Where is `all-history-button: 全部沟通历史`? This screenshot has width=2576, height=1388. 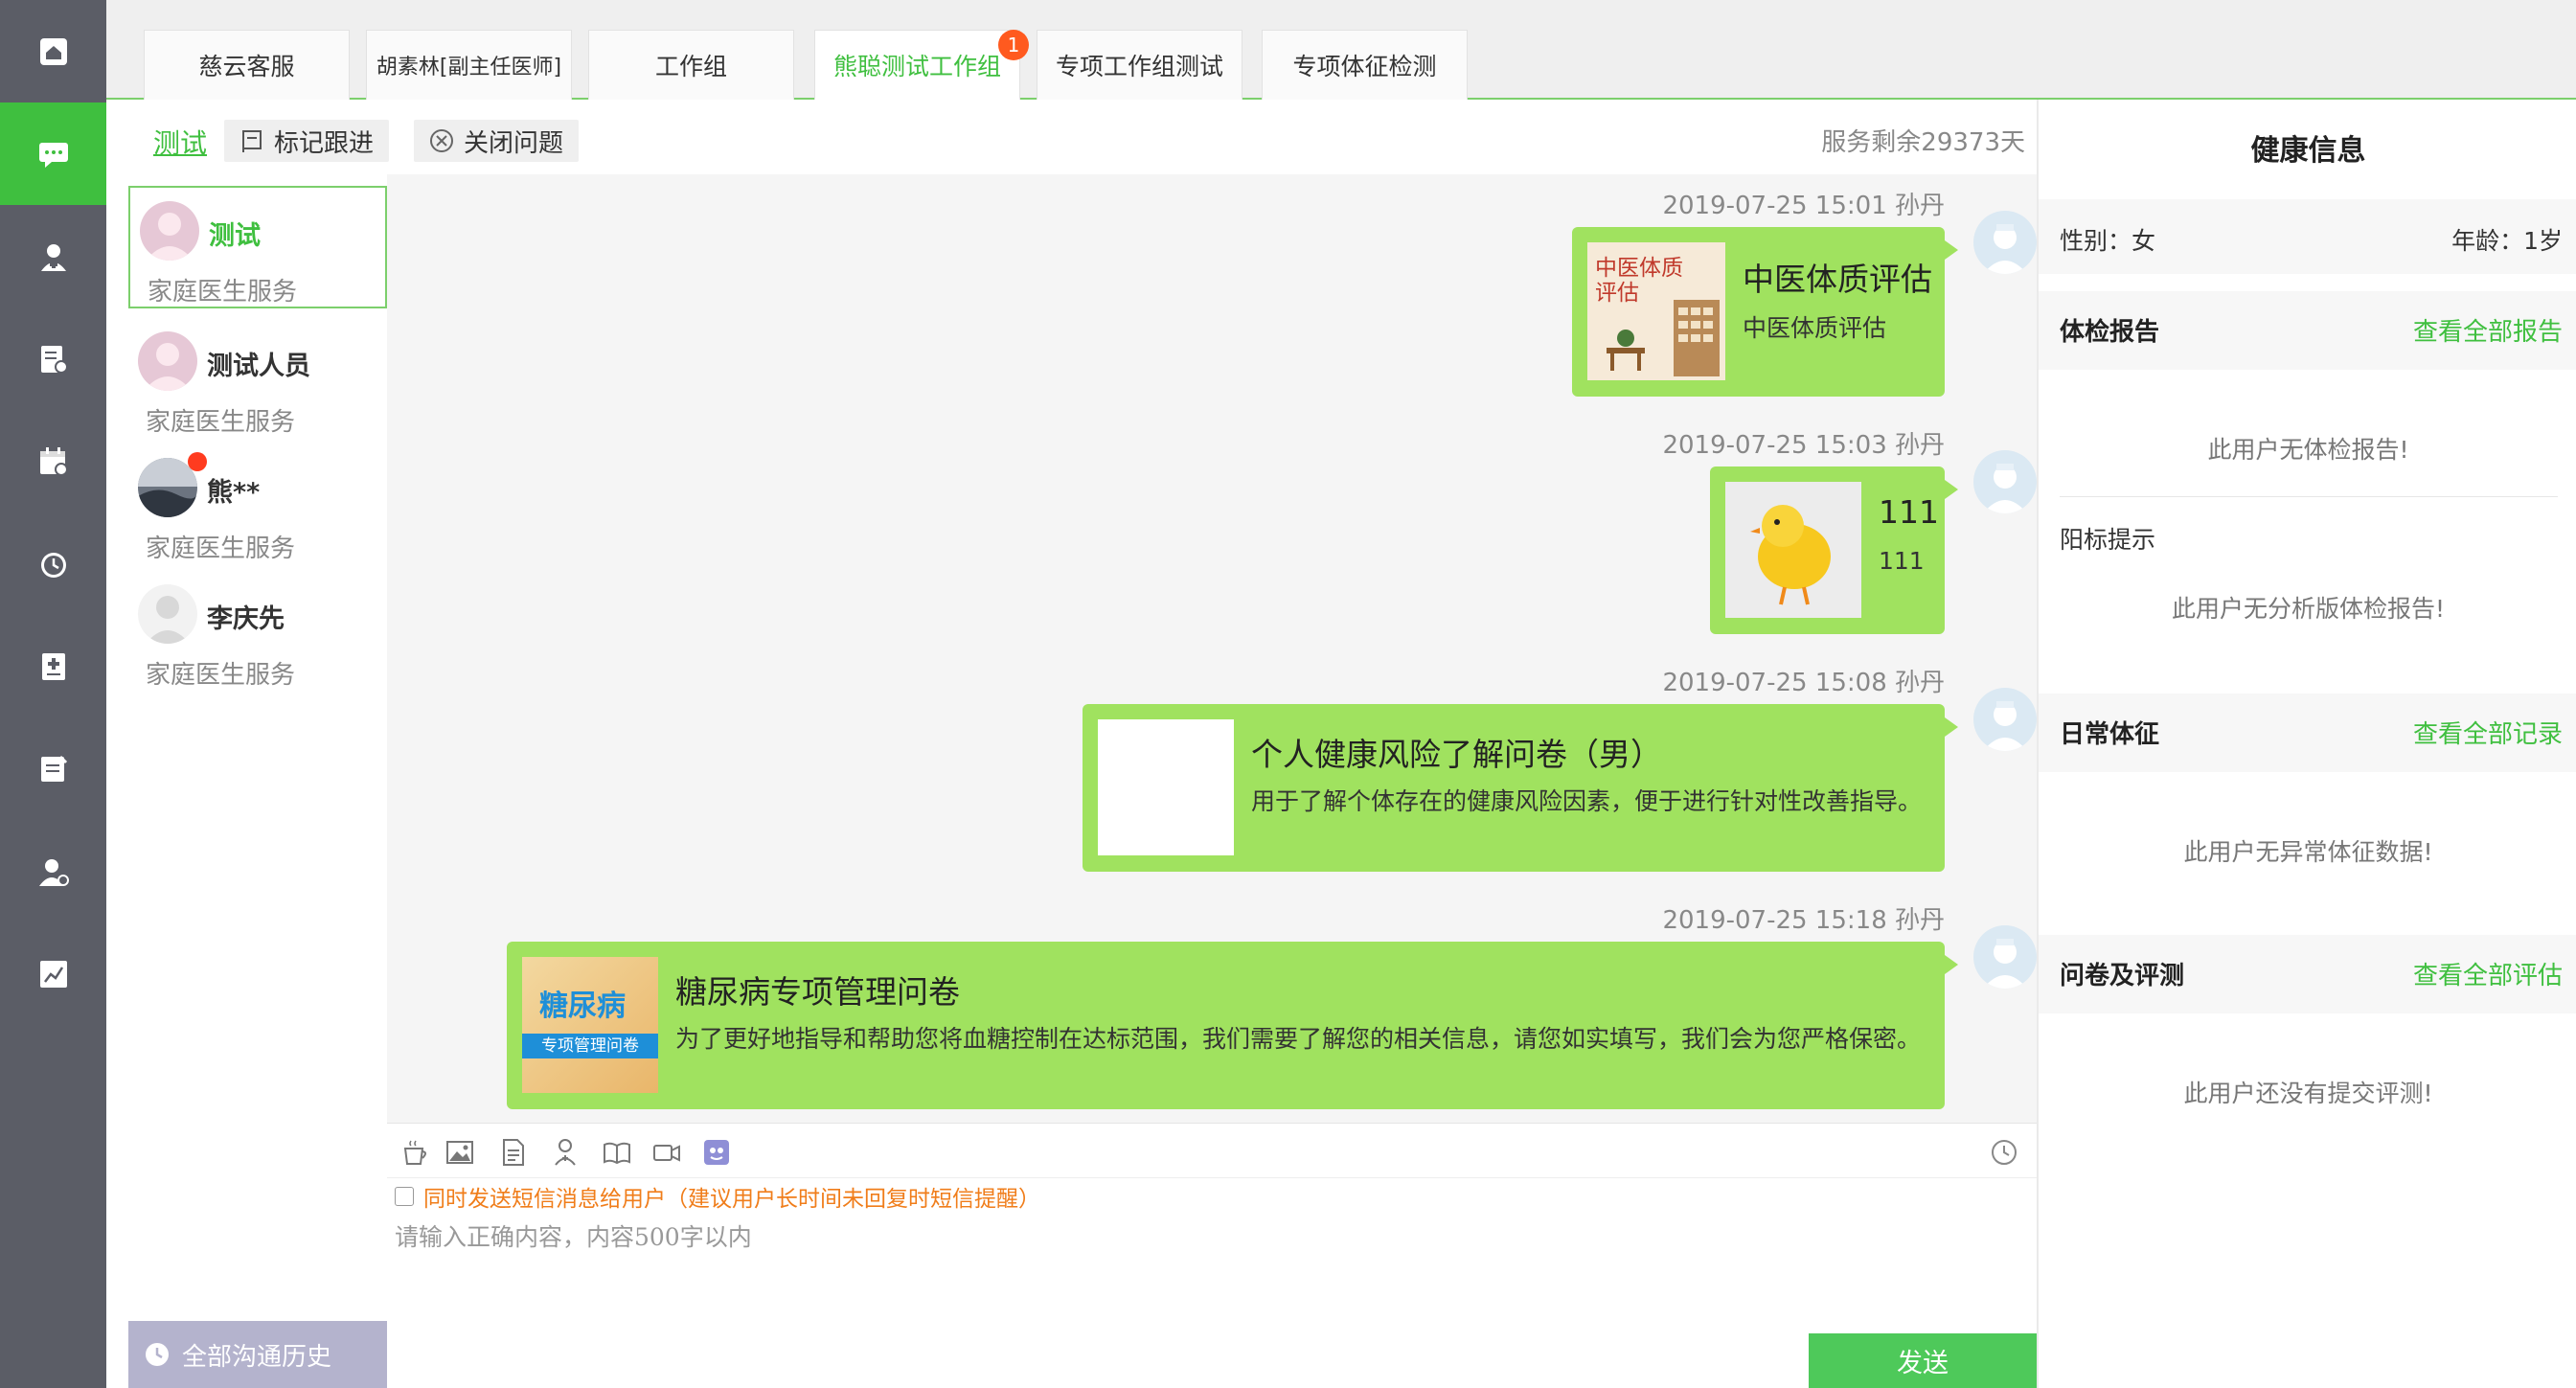
all-history-button: 全部沟通历史 is located at coordinates (257, 1355).